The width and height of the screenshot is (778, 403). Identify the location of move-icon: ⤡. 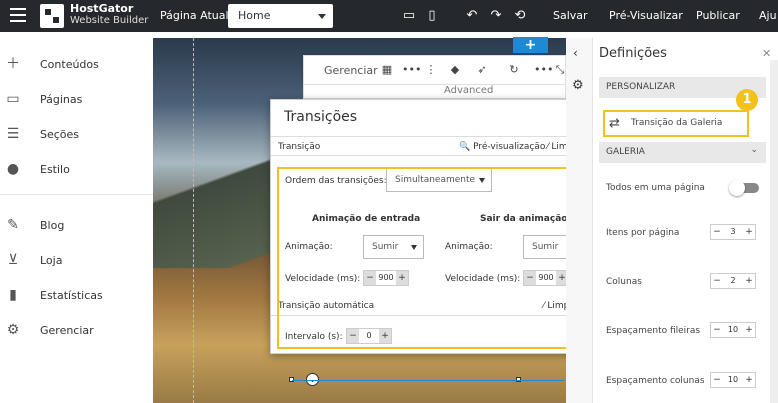
(560, 70).